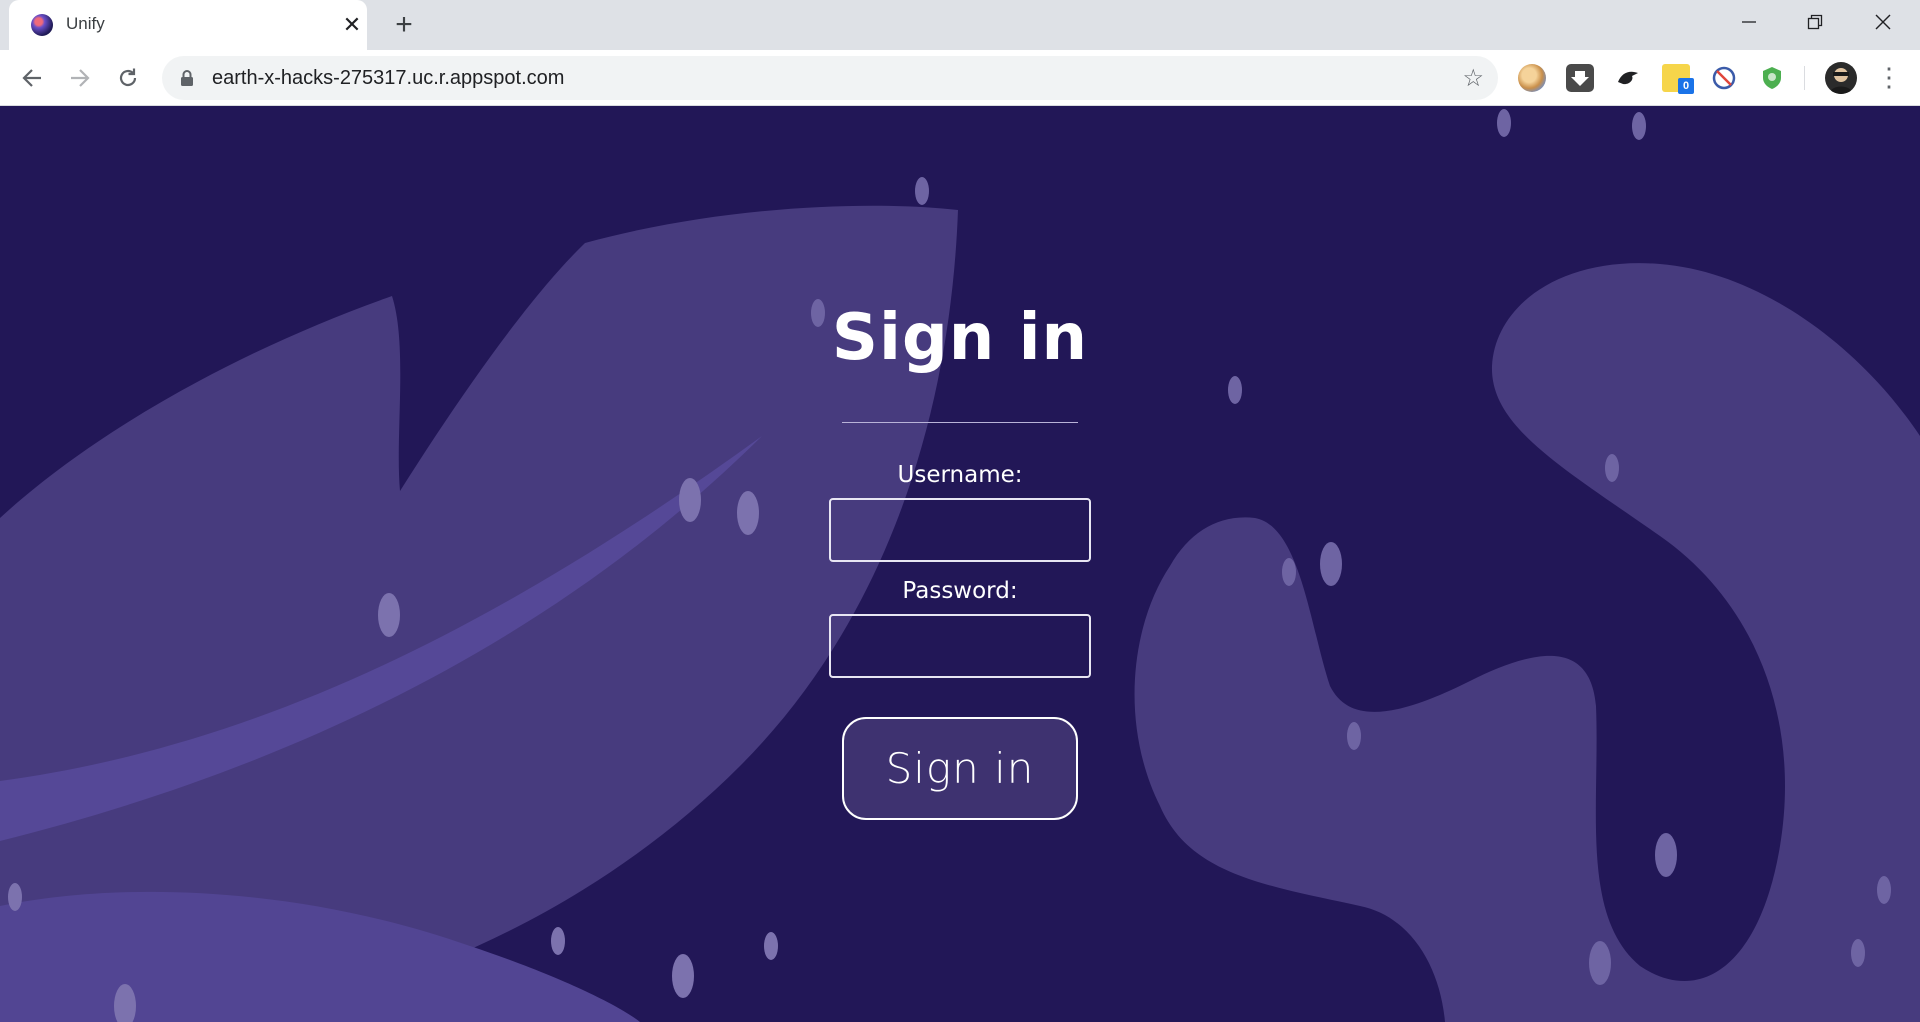 The image size is (1920, 1022). I want to click on forward-button, so click(80, 78).